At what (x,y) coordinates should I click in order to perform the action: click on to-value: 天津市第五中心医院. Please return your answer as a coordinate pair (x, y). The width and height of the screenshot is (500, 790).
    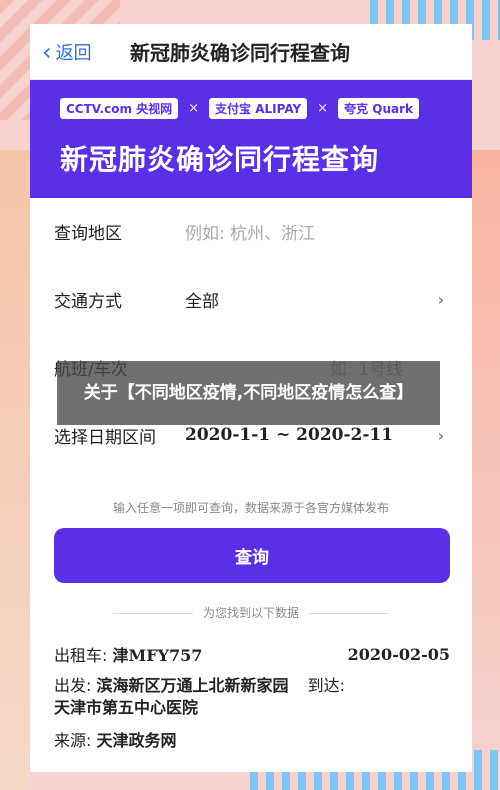
    Looking at the image, I should click on (126, 707).